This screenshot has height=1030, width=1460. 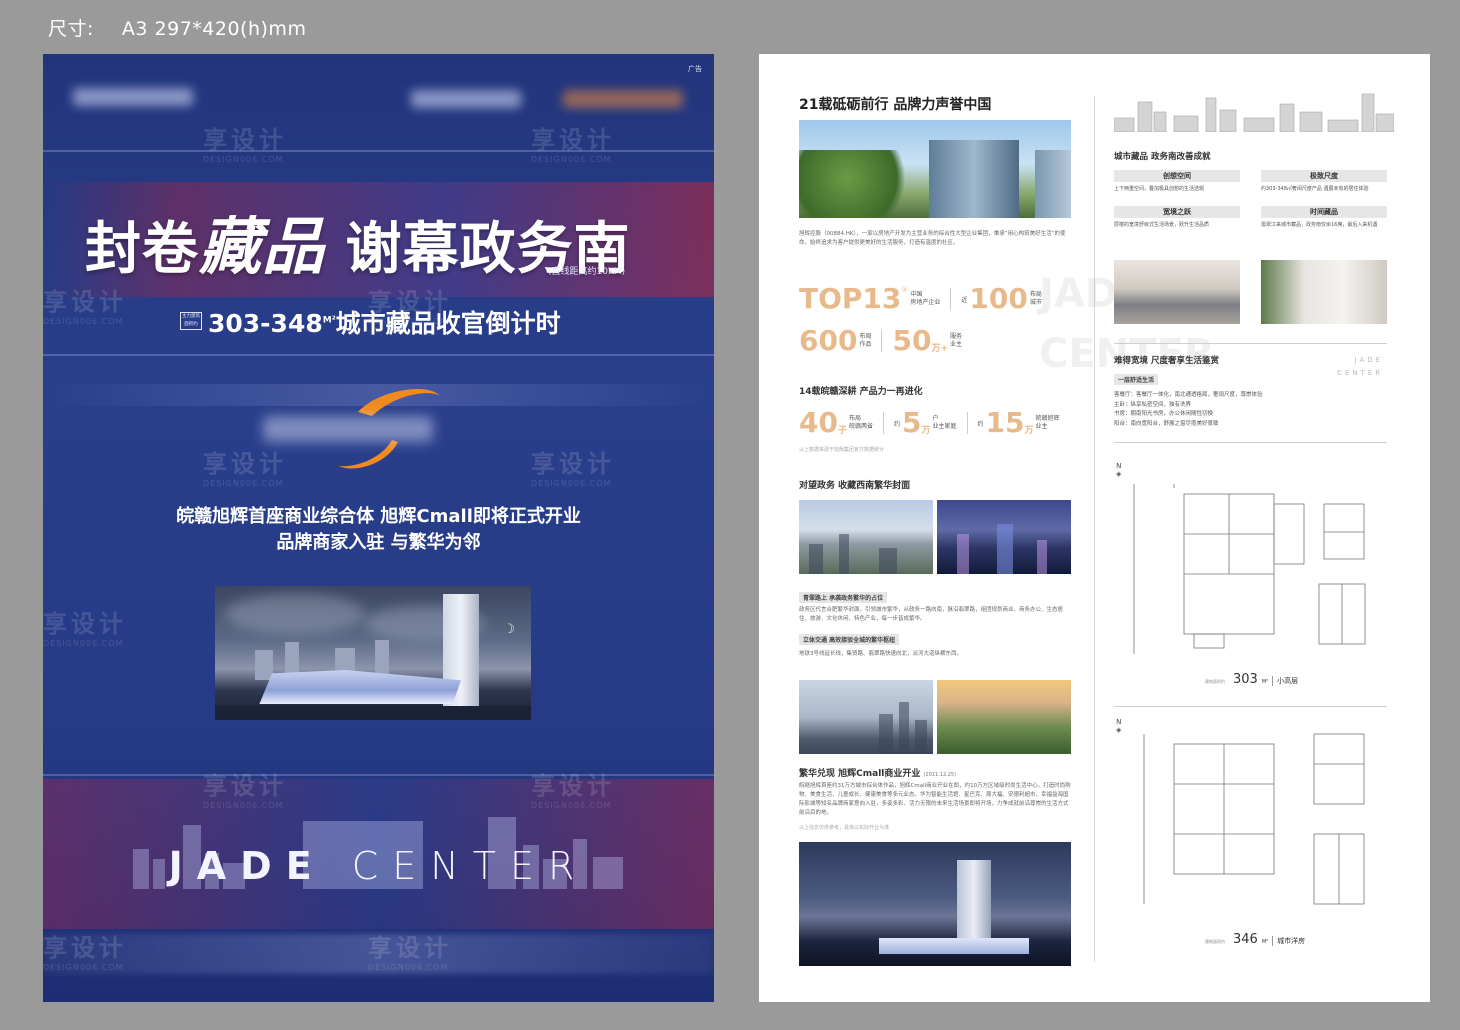 I want to click on feature-card: 时间藏品 需翠江来城市藏品，政务南仅余16席，最后入来机遇, so click(x=1324, y=217).